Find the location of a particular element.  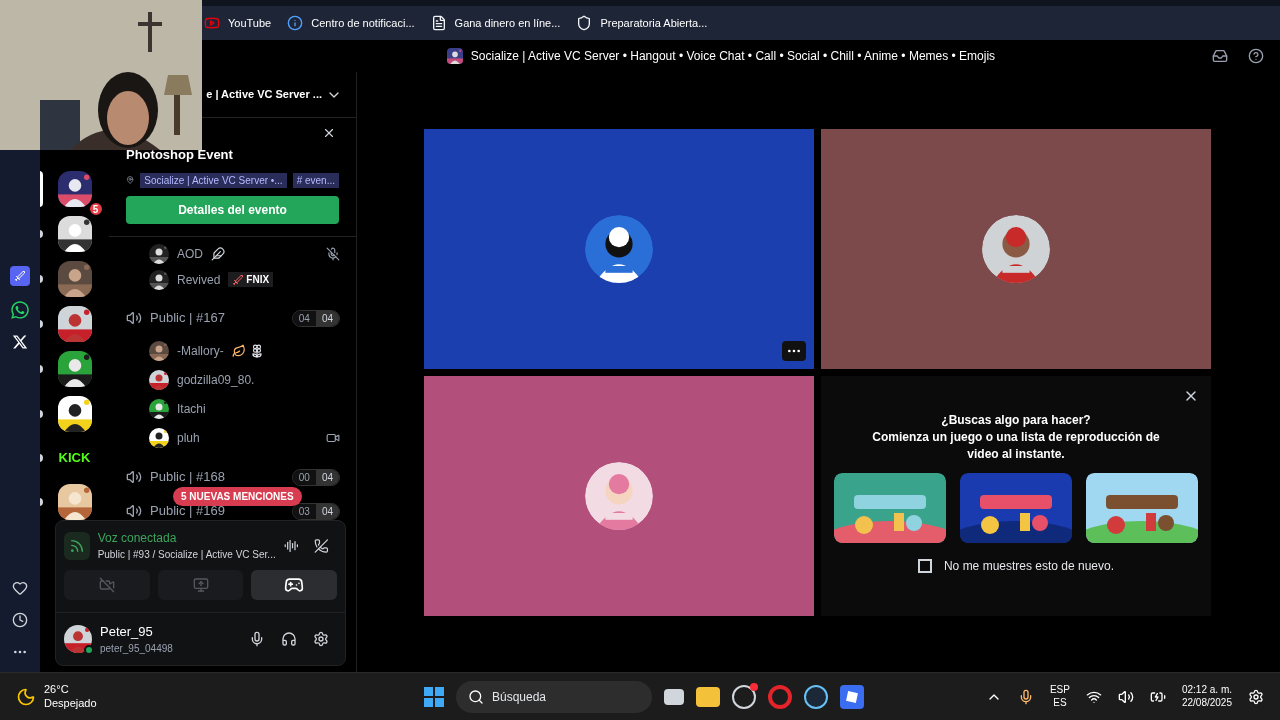

camera-off-icon is located at coordinates (106, 585).